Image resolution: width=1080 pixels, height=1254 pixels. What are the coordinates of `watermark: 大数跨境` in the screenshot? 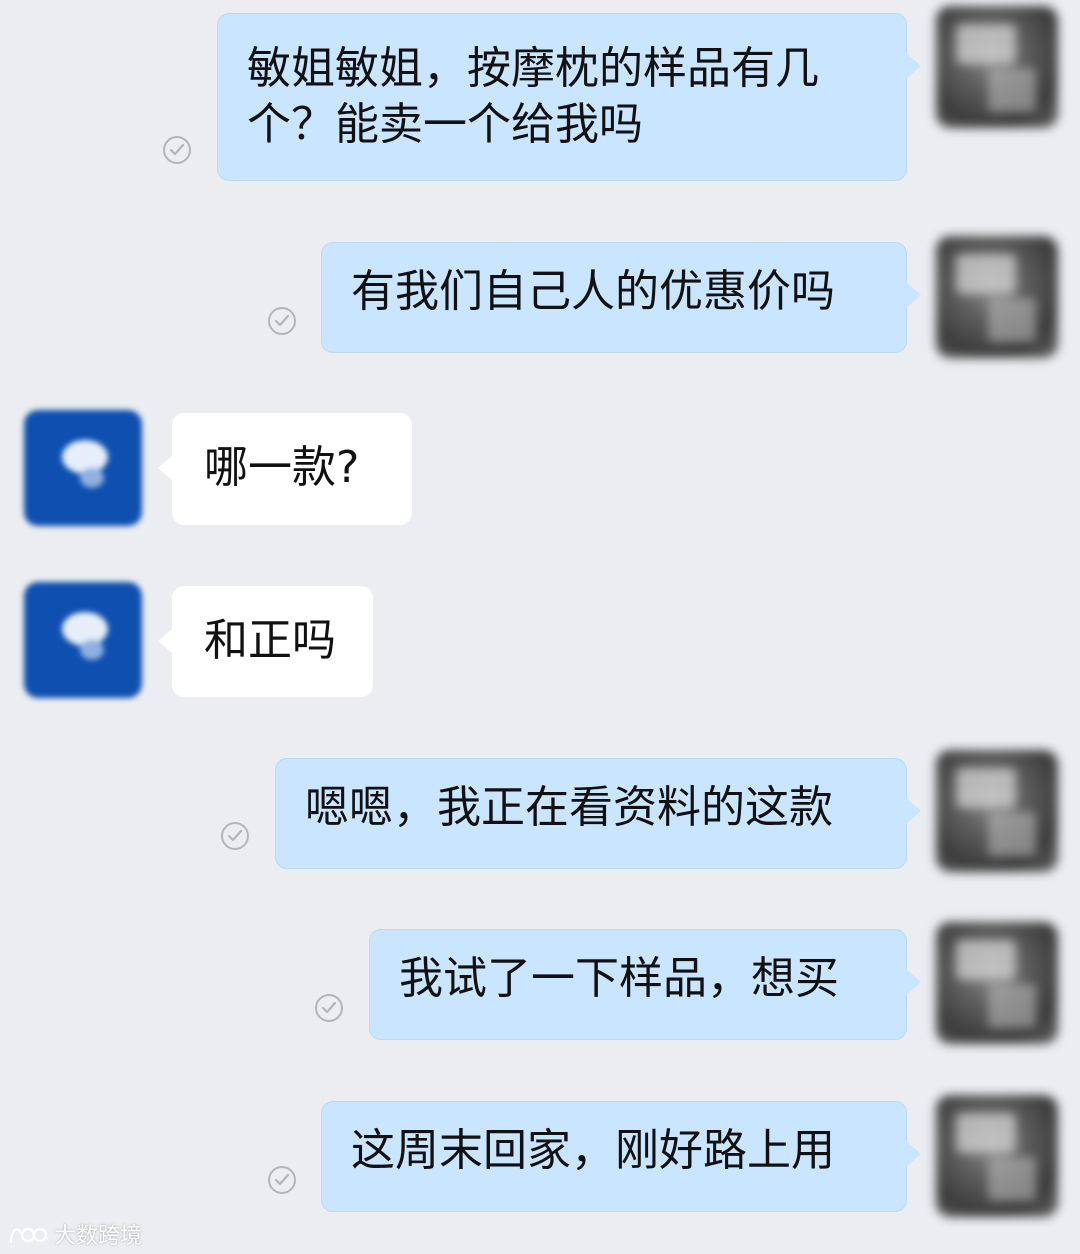 It's located at (75, 1234).